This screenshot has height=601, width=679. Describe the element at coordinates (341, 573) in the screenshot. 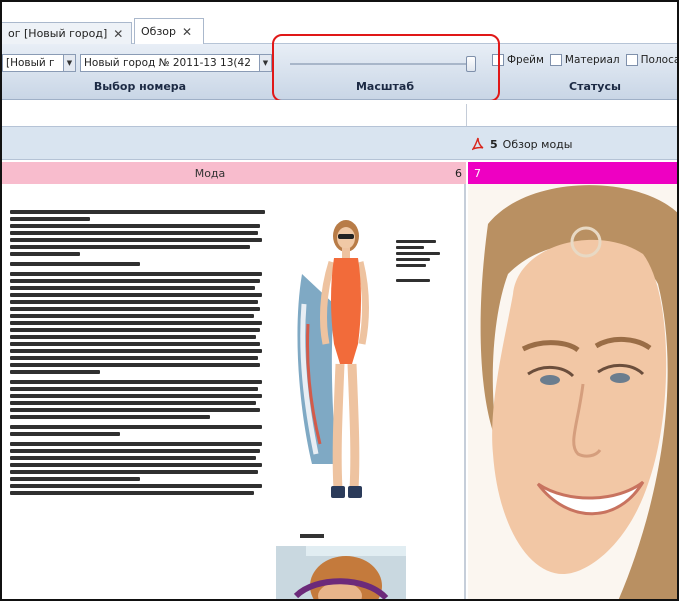

I see `beach-model-photo` at that location.